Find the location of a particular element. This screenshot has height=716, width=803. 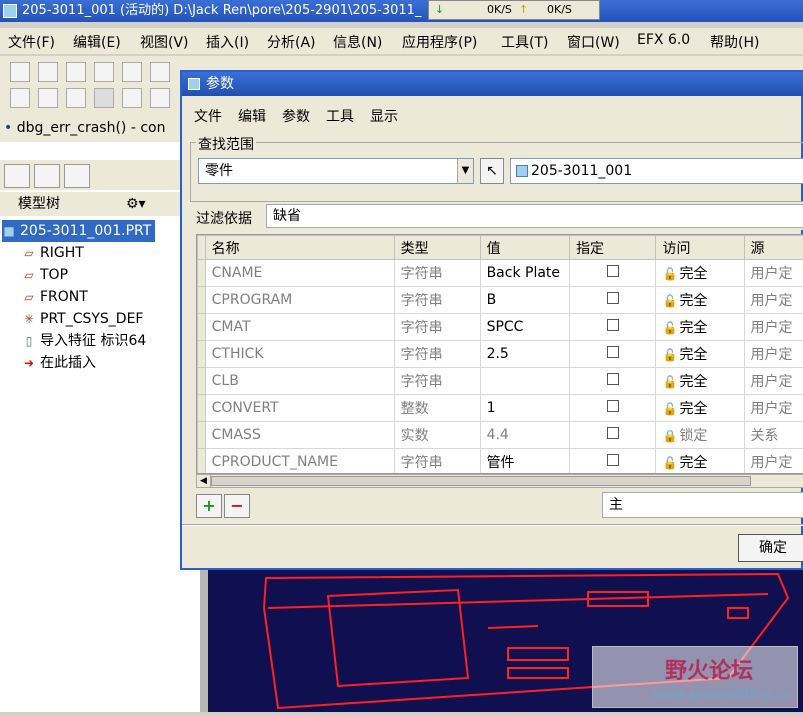

col-header-designate: 指定 is located at coordinates (613, 248).